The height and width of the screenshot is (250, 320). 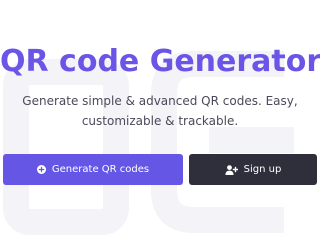 What do you see at coordinates (231, 169) in the screenshot?
I see `user-plus-icon` at bounding box center [231, 169].